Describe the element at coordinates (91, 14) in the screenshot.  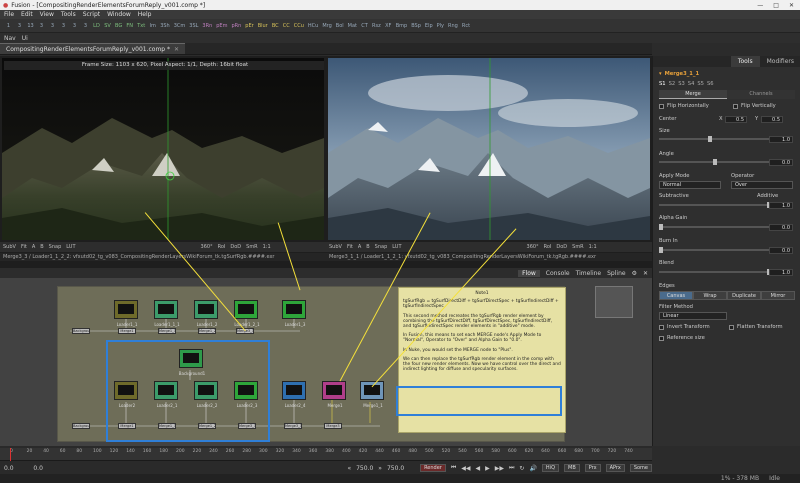
I see `menu-script: Script` at that location.